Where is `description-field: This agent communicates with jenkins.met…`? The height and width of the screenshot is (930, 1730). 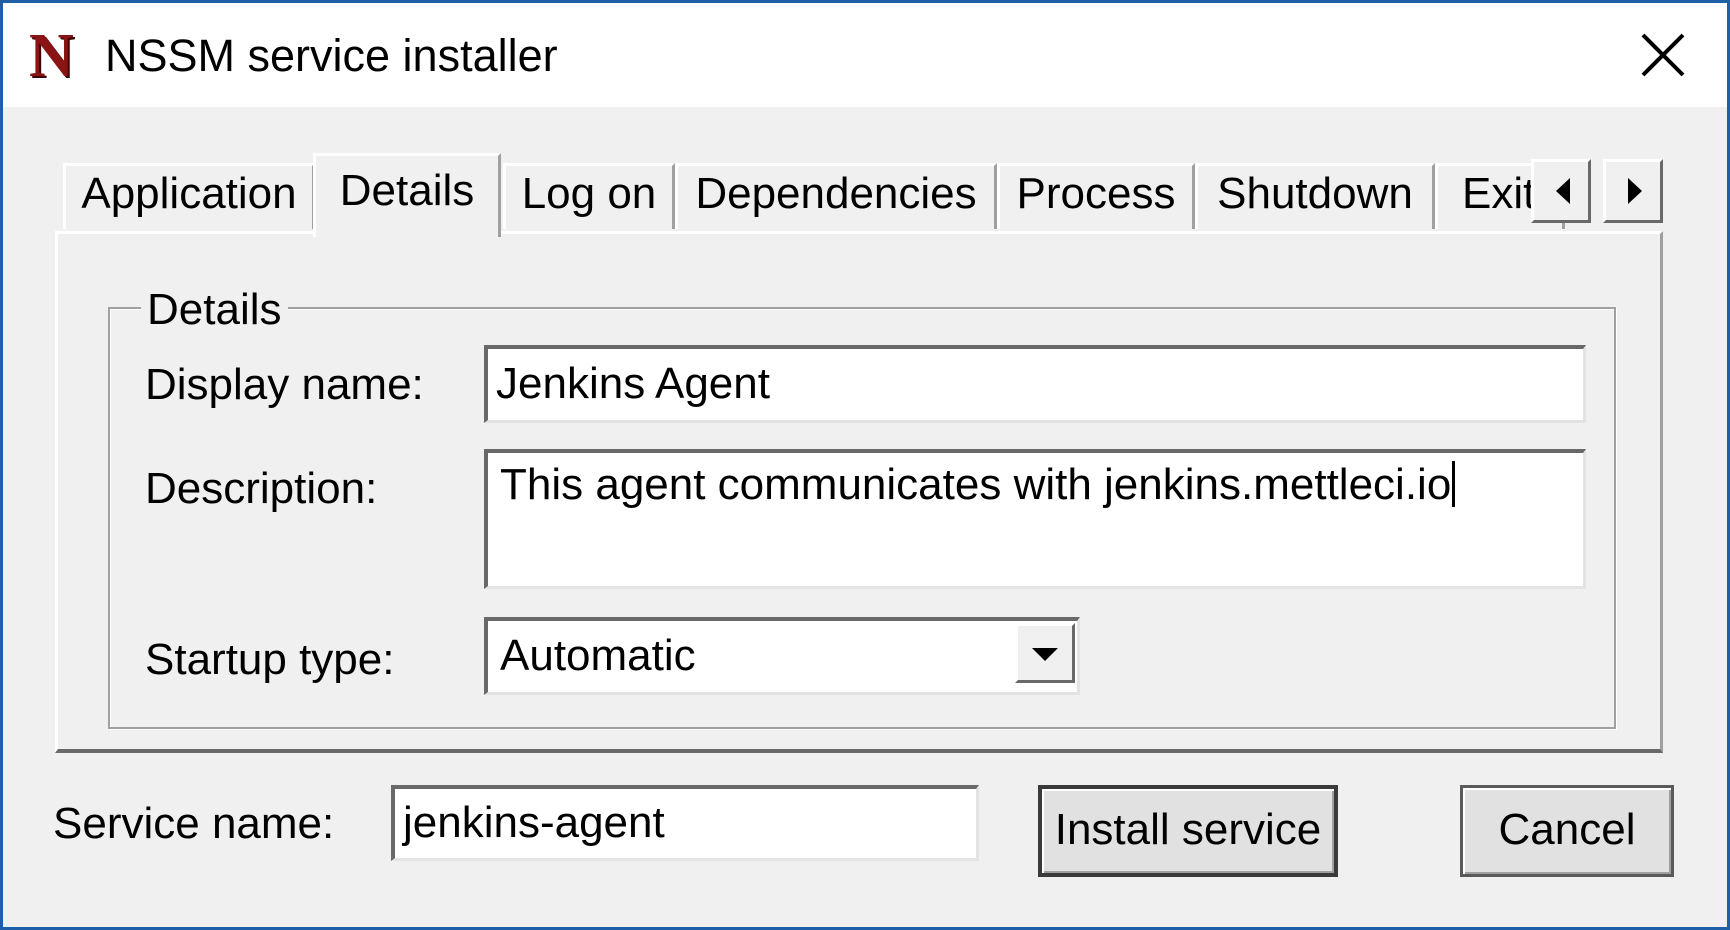 description-field: This agent communicates with jenkins.met… is located at coordinates (1035, 519).